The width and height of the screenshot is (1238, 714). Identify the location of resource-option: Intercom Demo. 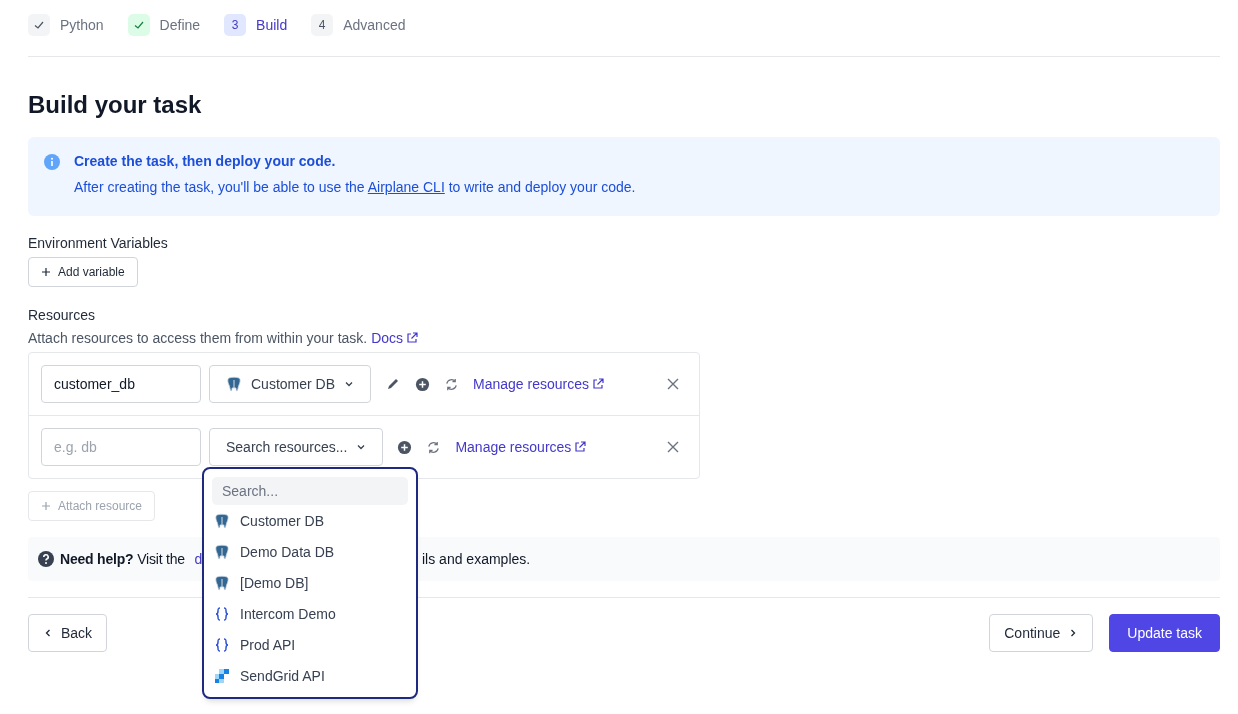
(310, 613).